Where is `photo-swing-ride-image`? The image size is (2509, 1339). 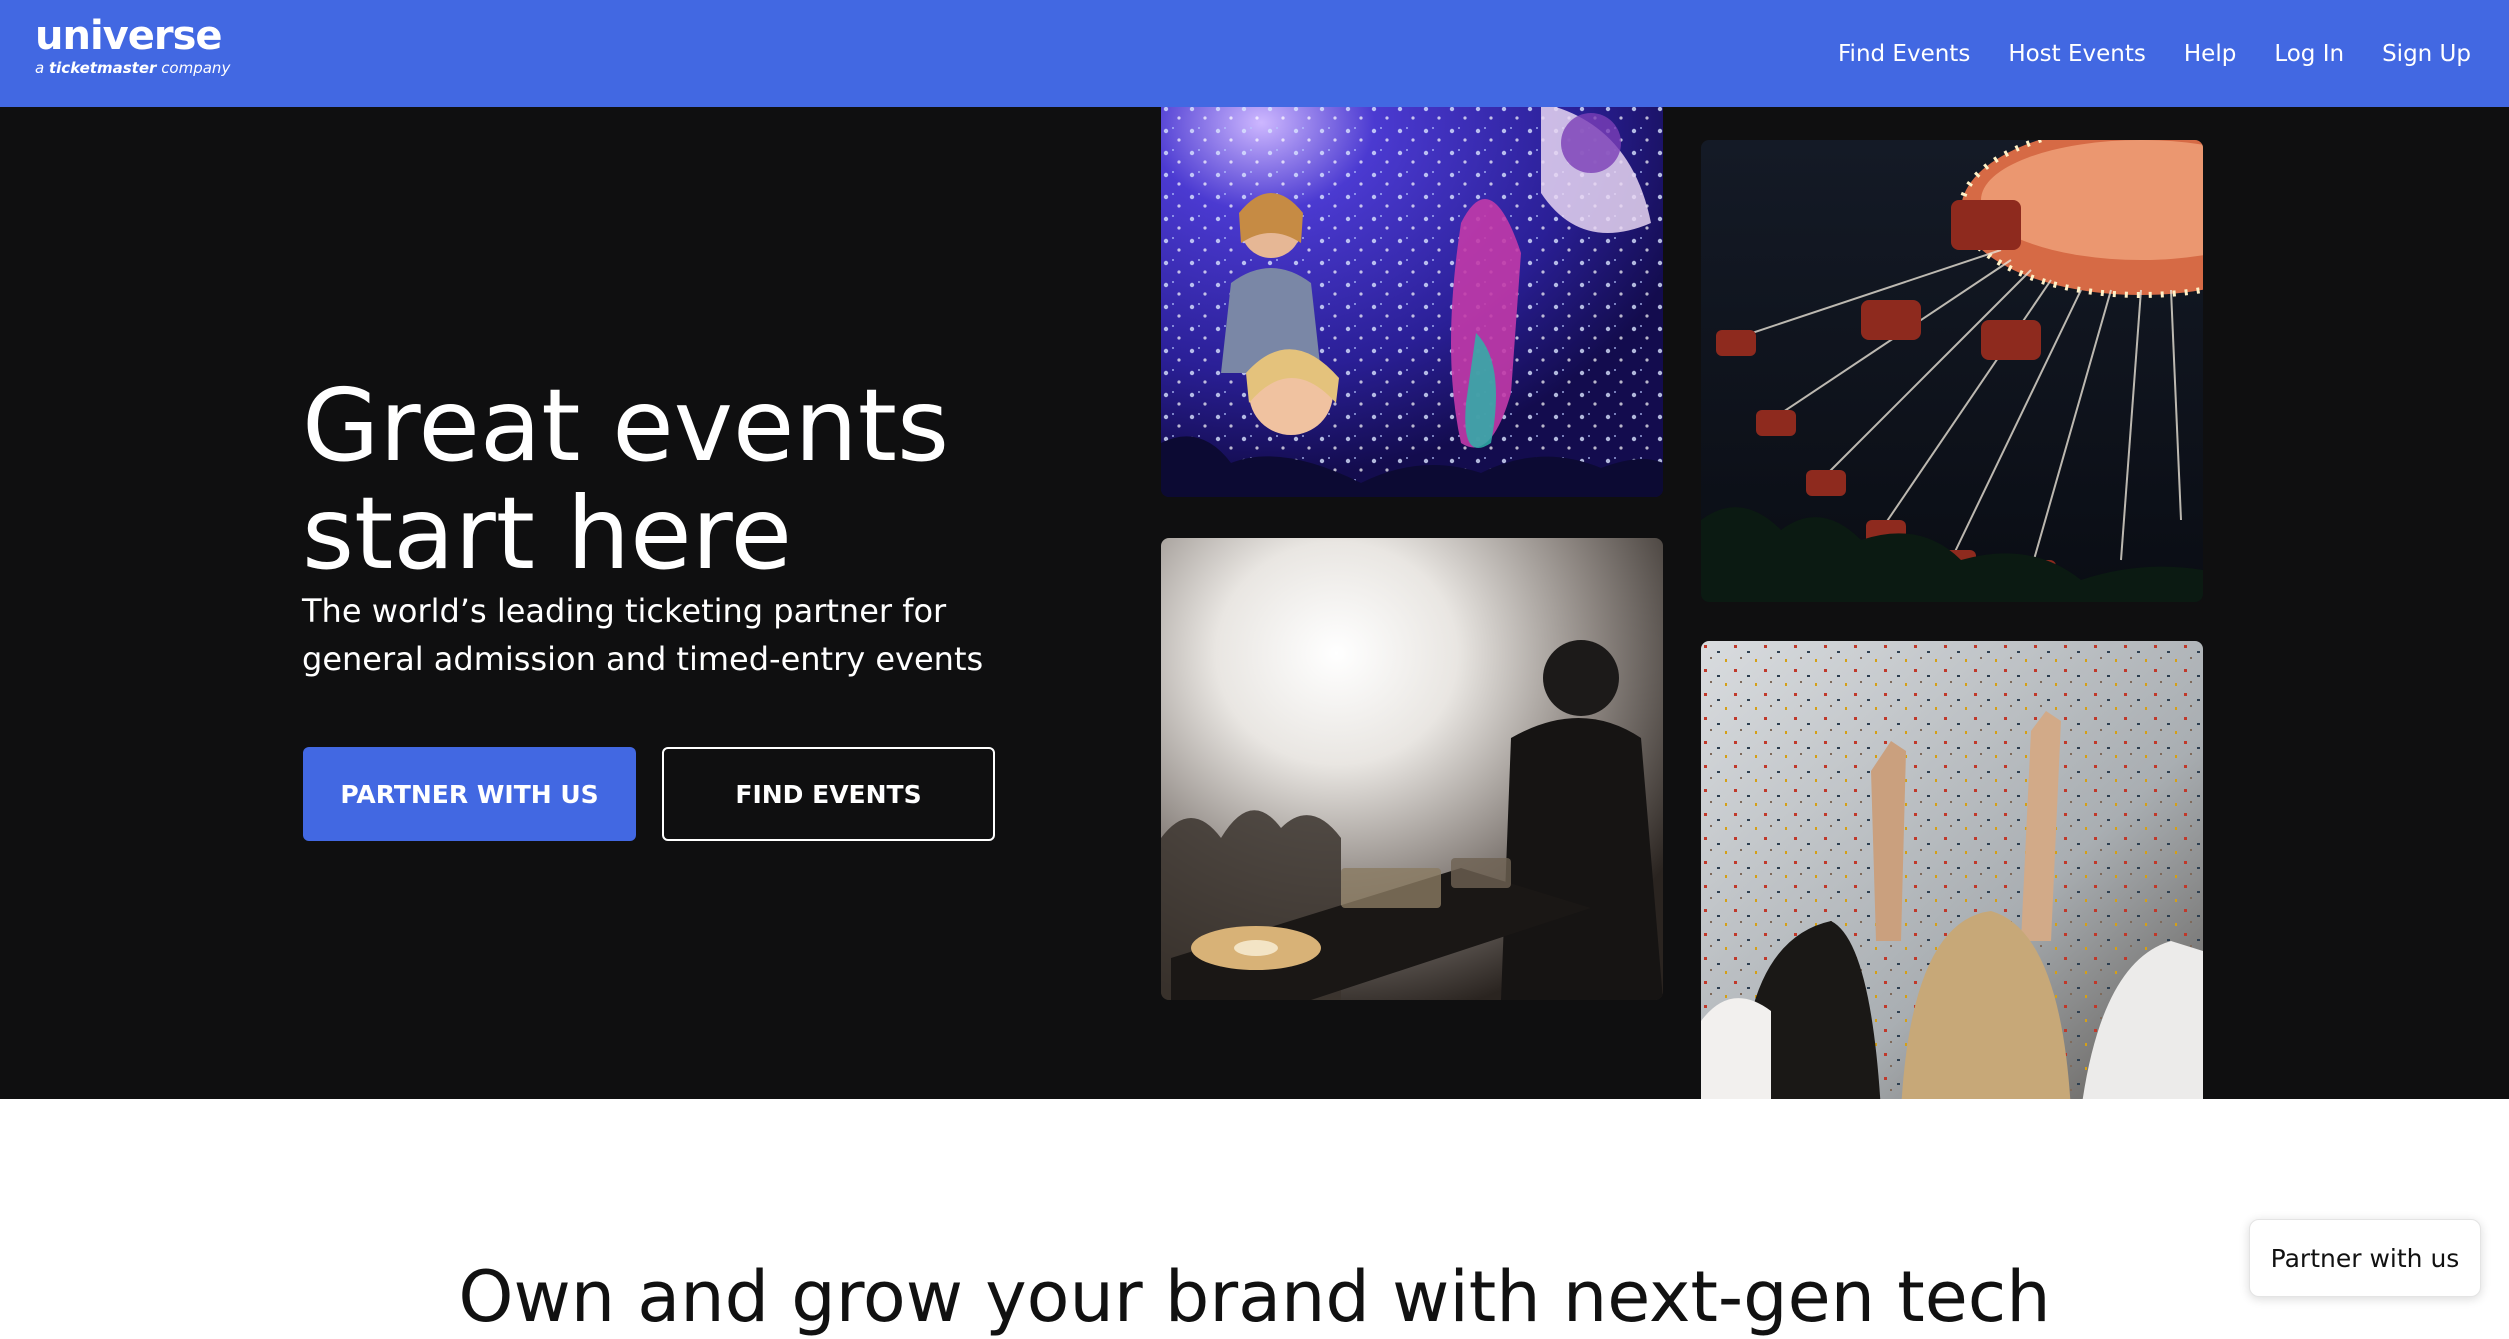 photo-swing-ride-image is located at coordinates (1952, 371).